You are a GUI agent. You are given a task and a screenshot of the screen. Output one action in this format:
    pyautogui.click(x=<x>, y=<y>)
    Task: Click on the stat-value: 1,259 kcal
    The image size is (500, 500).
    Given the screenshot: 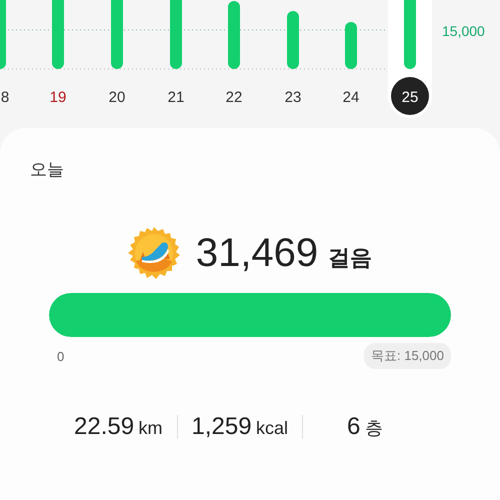 What is the action you would take?
    pyautogui.click(x=240, y=427)
    